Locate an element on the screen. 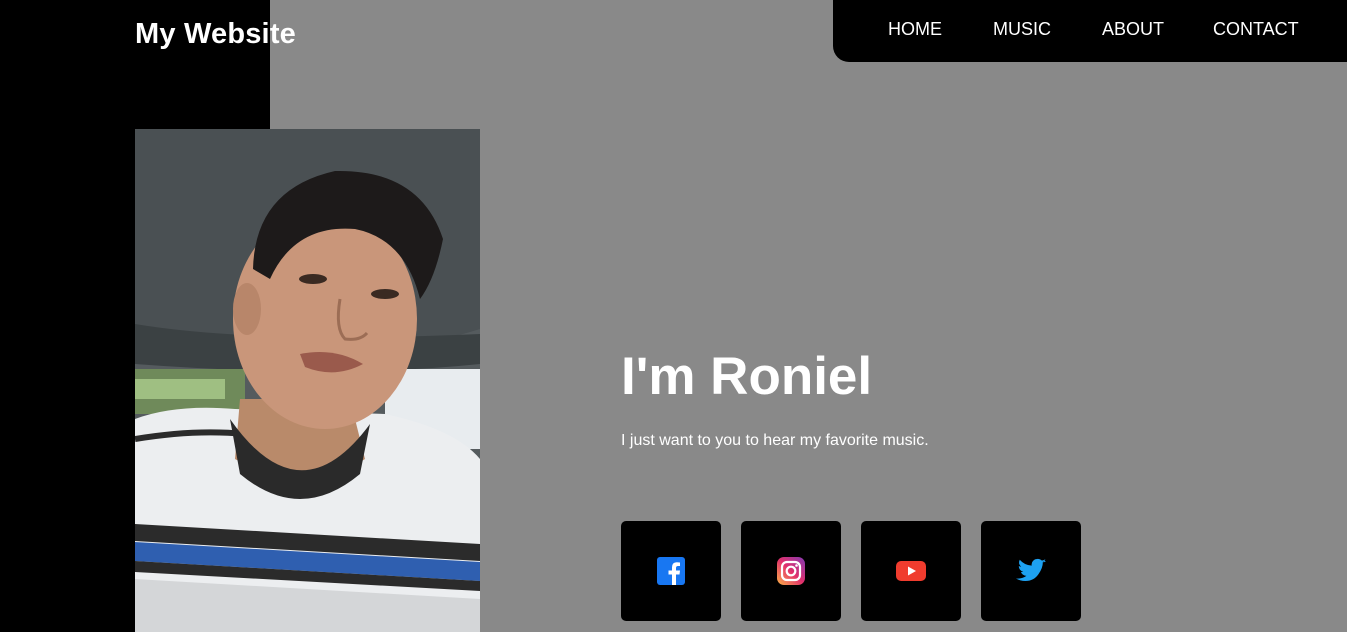  instagram-icon is located at coordinates (791, 571).